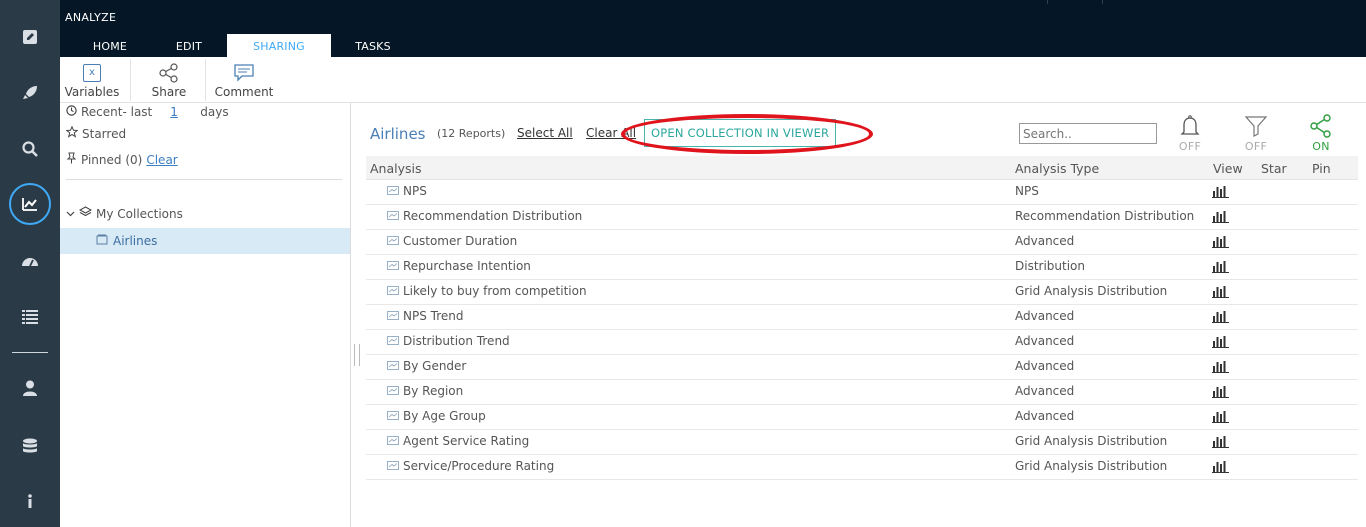  I want to click on report-name: By Region, so click(433, 391).